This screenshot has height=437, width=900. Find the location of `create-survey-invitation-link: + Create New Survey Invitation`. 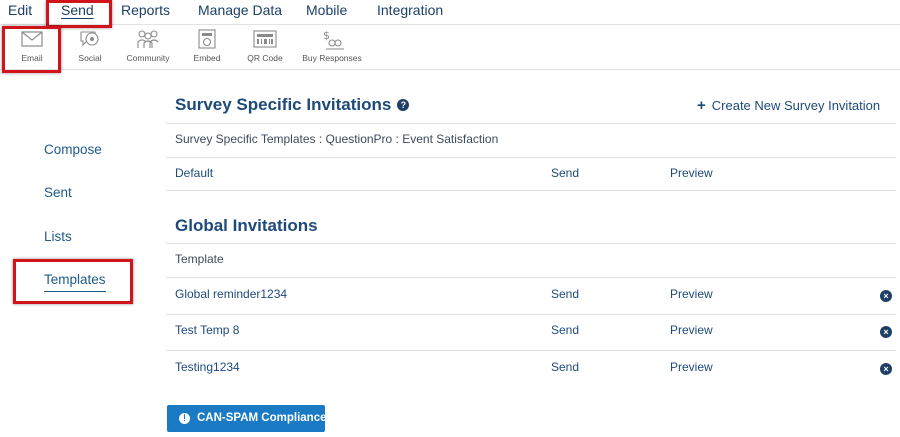

create-survey-invitation-link: + Create New Survey Invitation is located at coordinates (788, 105).